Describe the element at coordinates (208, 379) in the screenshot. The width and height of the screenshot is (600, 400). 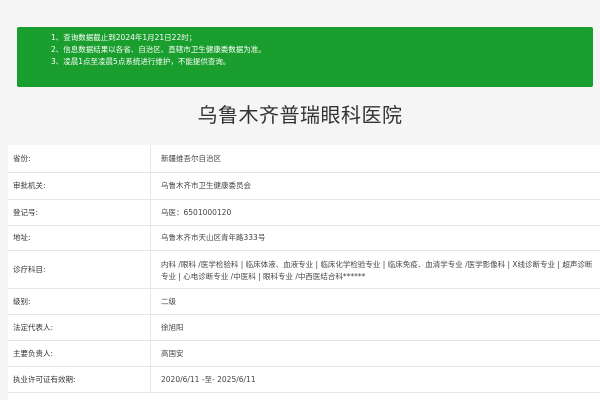
I see `detail-value: 2020/6/11 -至- 2025/6/11` at that location.